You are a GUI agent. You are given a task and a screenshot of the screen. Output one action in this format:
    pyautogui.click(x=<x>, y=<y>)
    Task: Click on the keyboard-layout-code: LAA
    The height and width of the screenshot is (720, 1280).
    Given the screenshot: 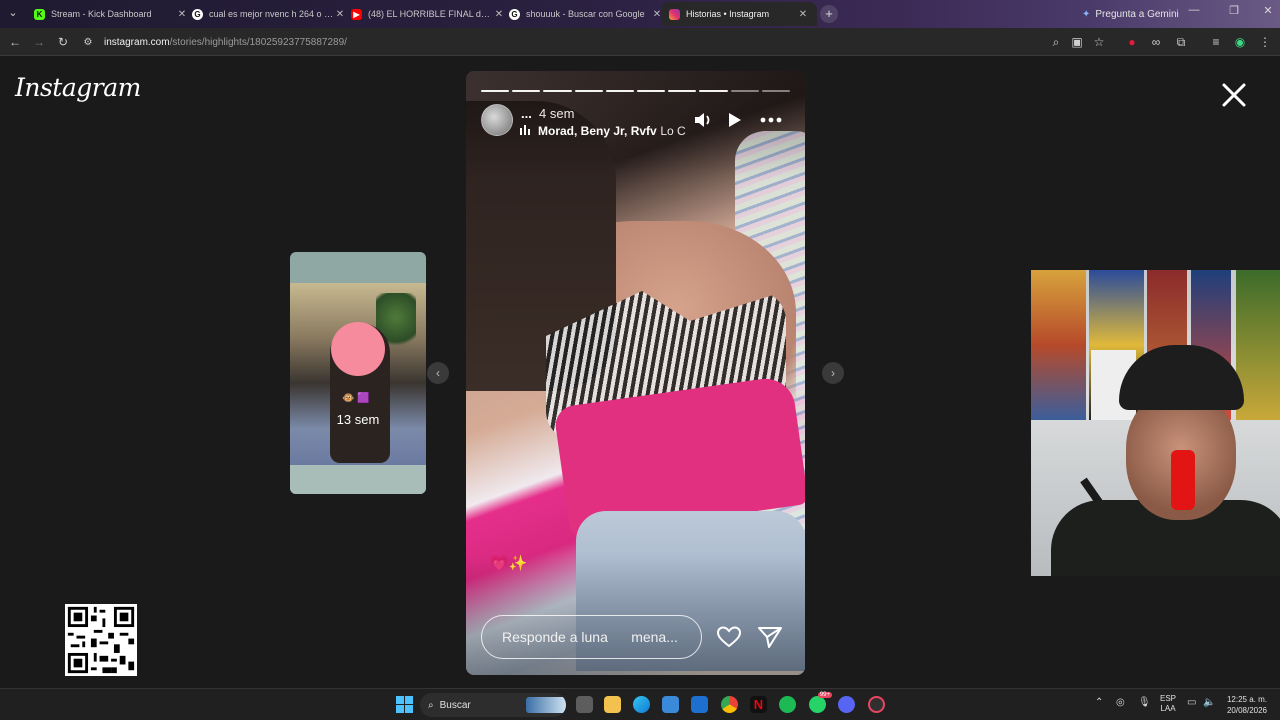 What is the action you would take?
    pyautogui.click(x=1168, y=708)
    